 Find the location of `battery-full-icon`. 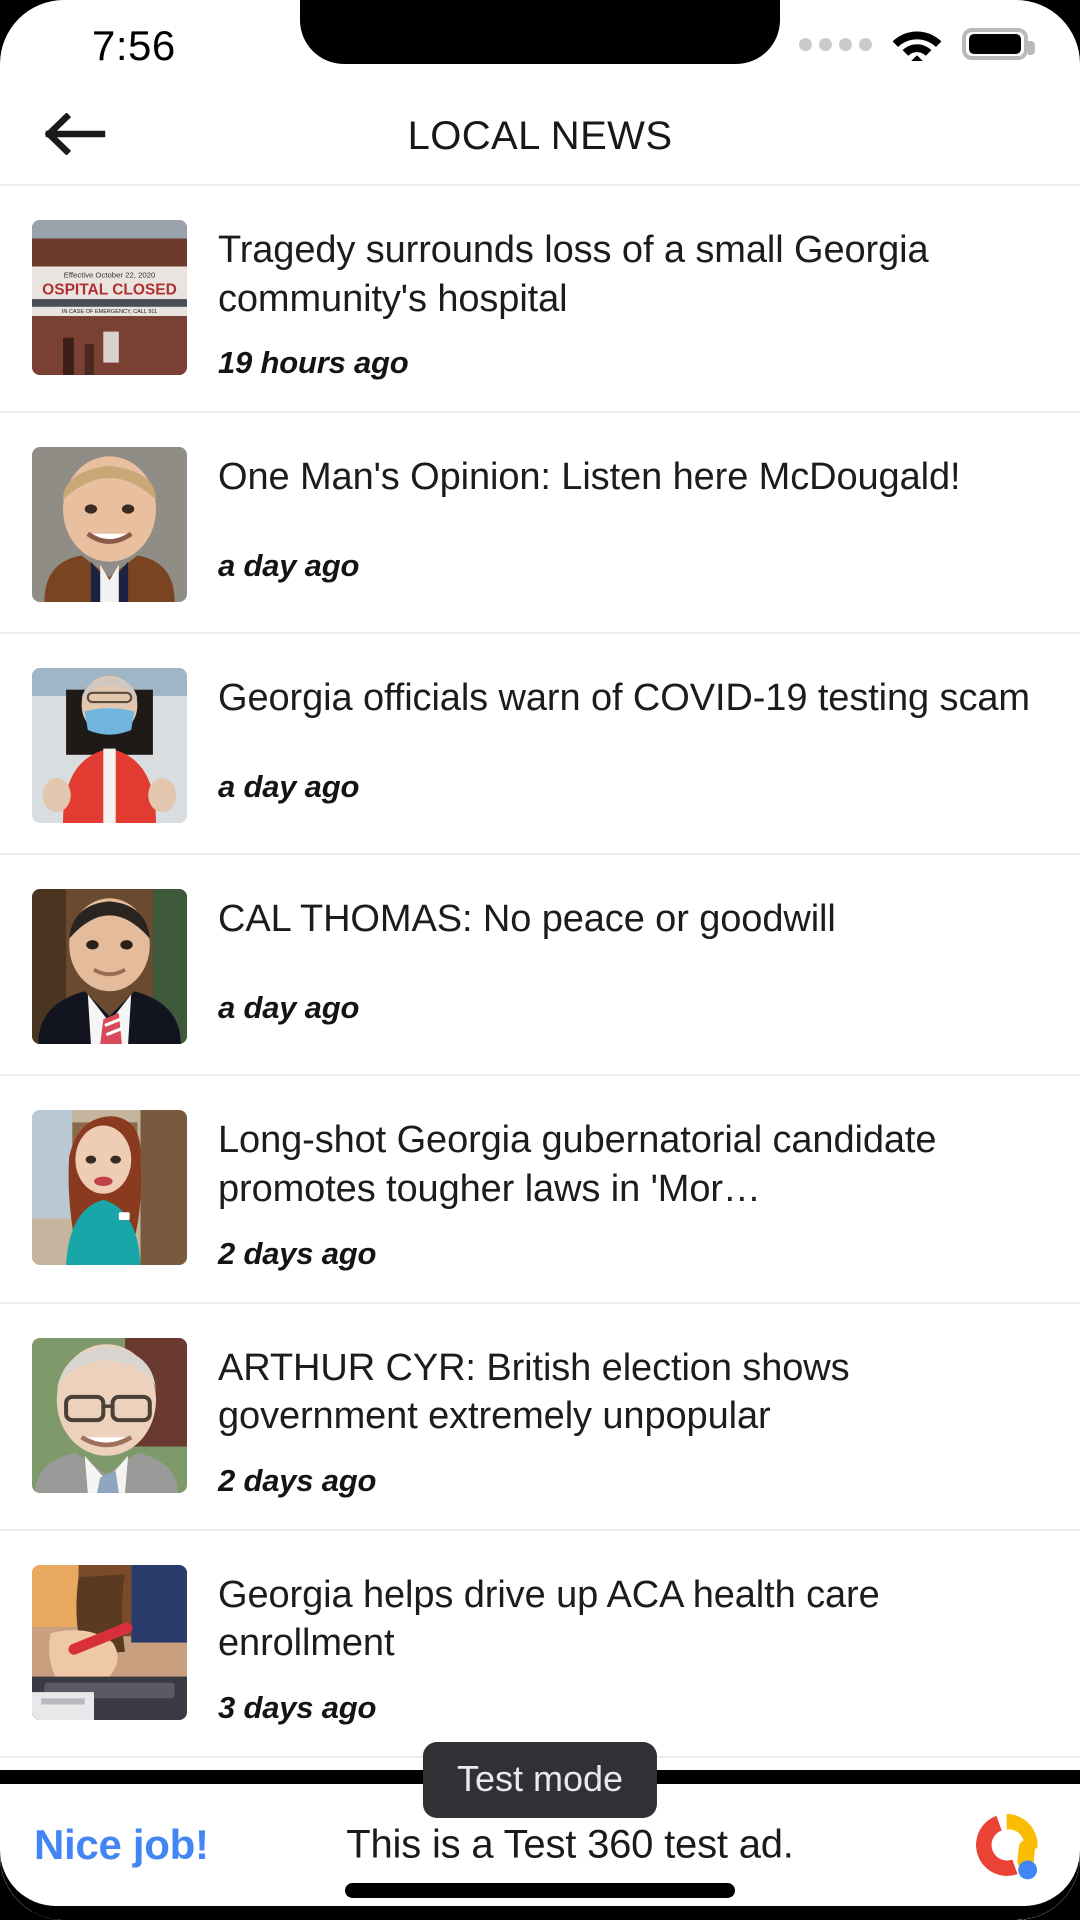

battery-full-icon is located at coordinates (998, 44).